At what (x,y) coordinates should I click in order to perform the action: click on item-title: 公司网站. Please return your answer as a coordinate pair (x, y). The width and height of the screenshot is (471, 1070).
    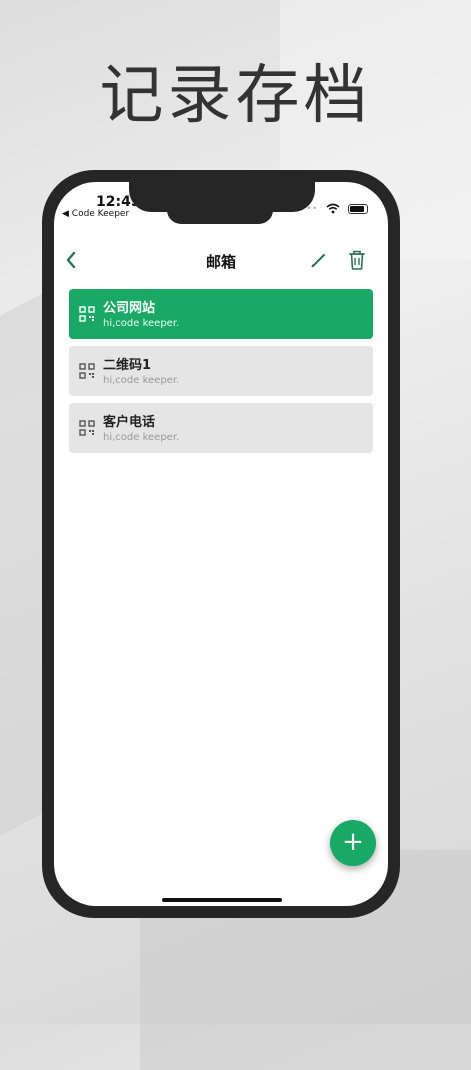
    Looking at the image, I should click on (129, 308).